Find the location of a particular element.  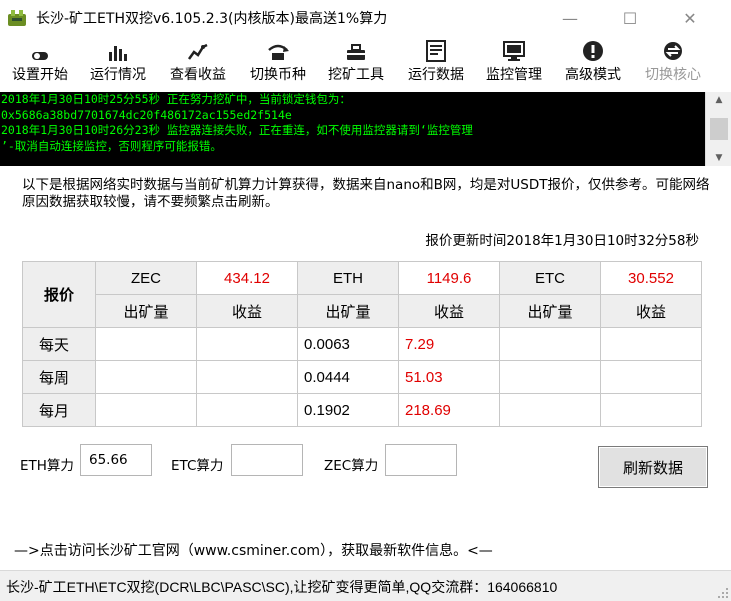

table-row: 报价 ZEC 434.12 ETH 1149.6 ETC 30.552 is located at coordinates (362, 294).